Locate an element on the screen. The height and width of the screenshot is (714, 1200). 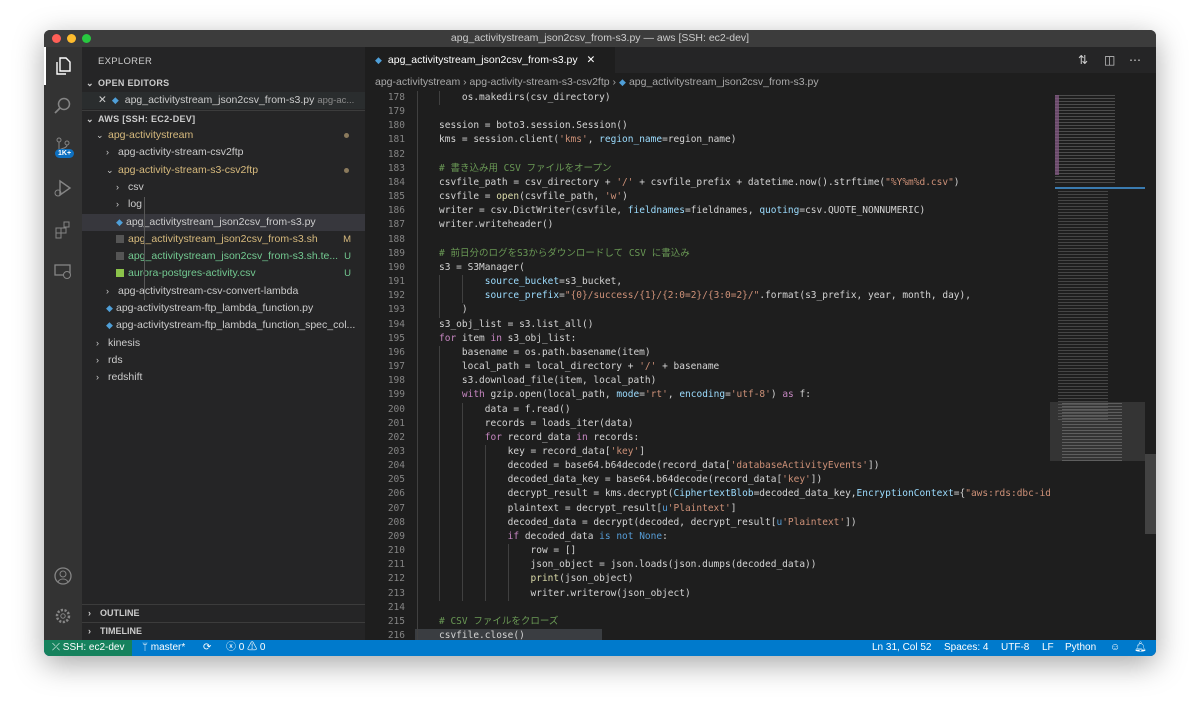
indentation: Spaces: 4 is located at coordinates (966, 648).